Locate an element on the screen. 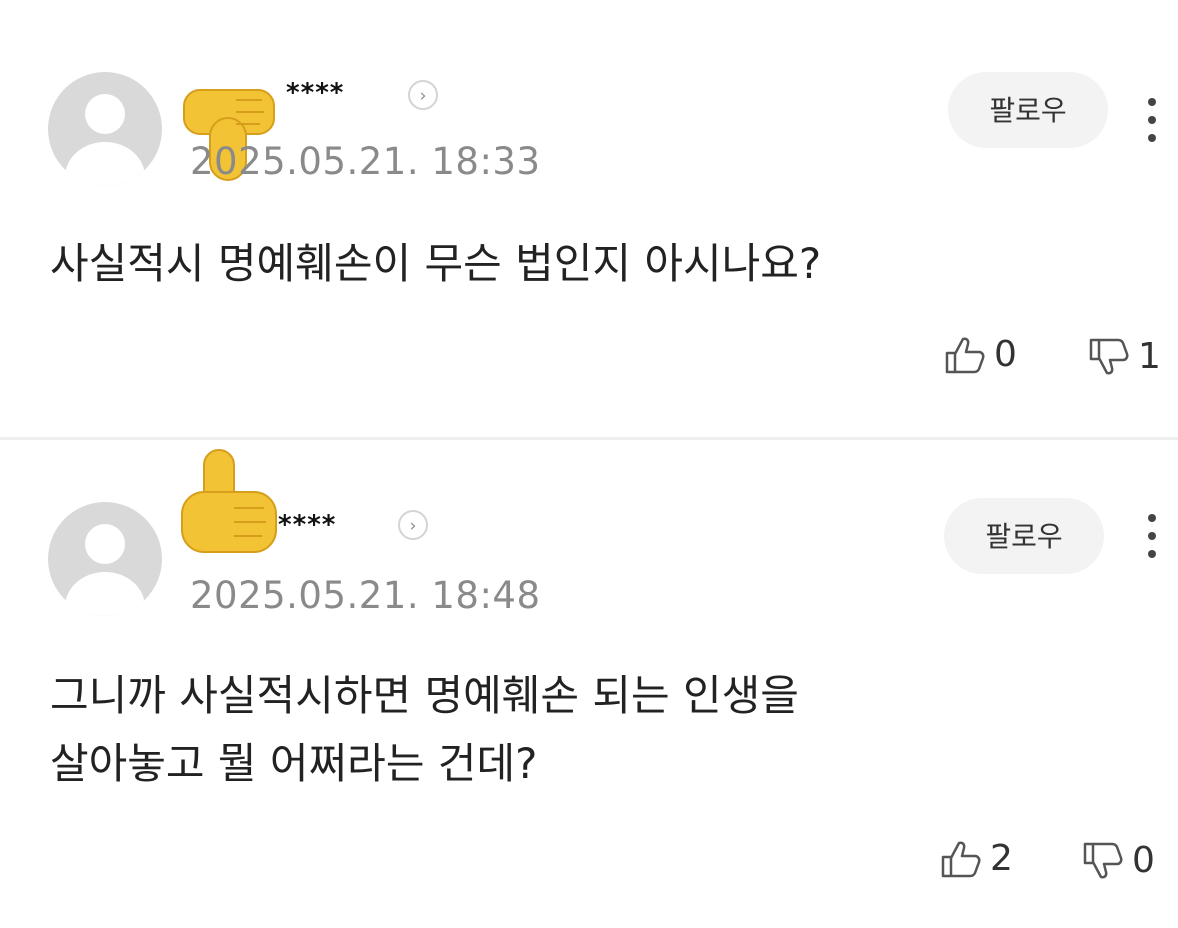 The width and height of the screenshot is (1178, 928). like-button: 2 is located at coordinates (976, 858).